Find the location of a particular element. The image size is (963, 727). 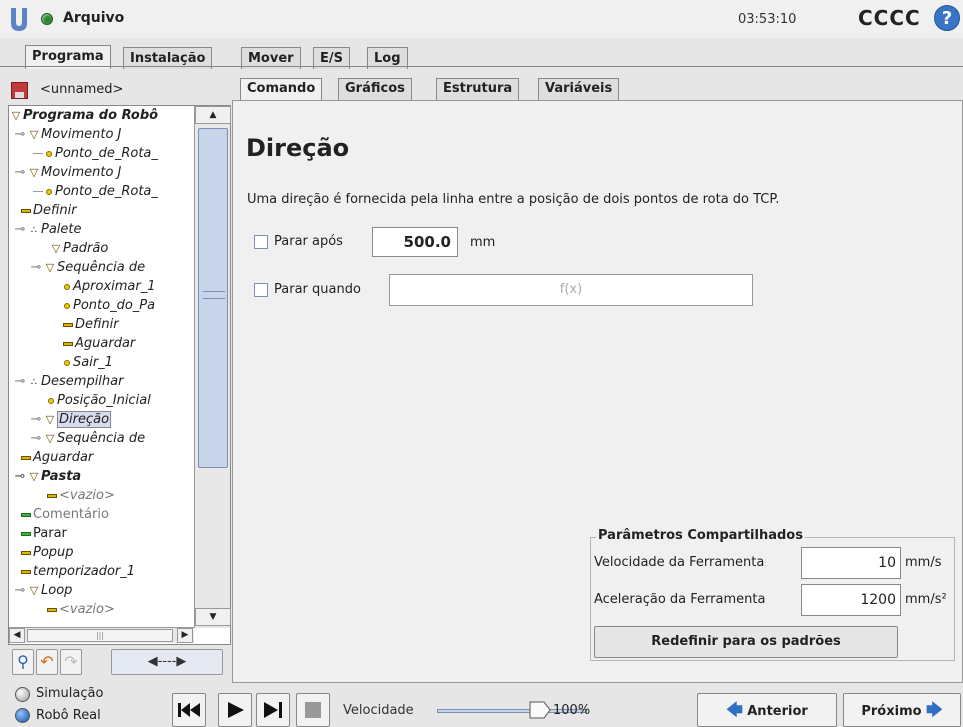

reset-defaults-button: Redefinir para os padrões is located at coordinates (746, 642).